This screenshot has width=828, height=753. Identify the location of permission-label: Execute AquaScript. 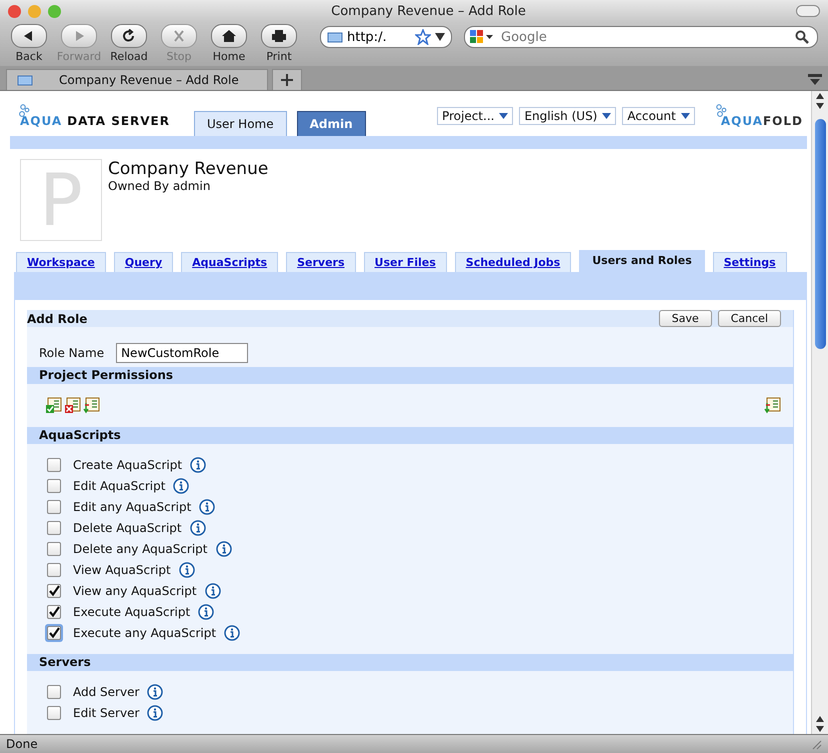
(131, 612).